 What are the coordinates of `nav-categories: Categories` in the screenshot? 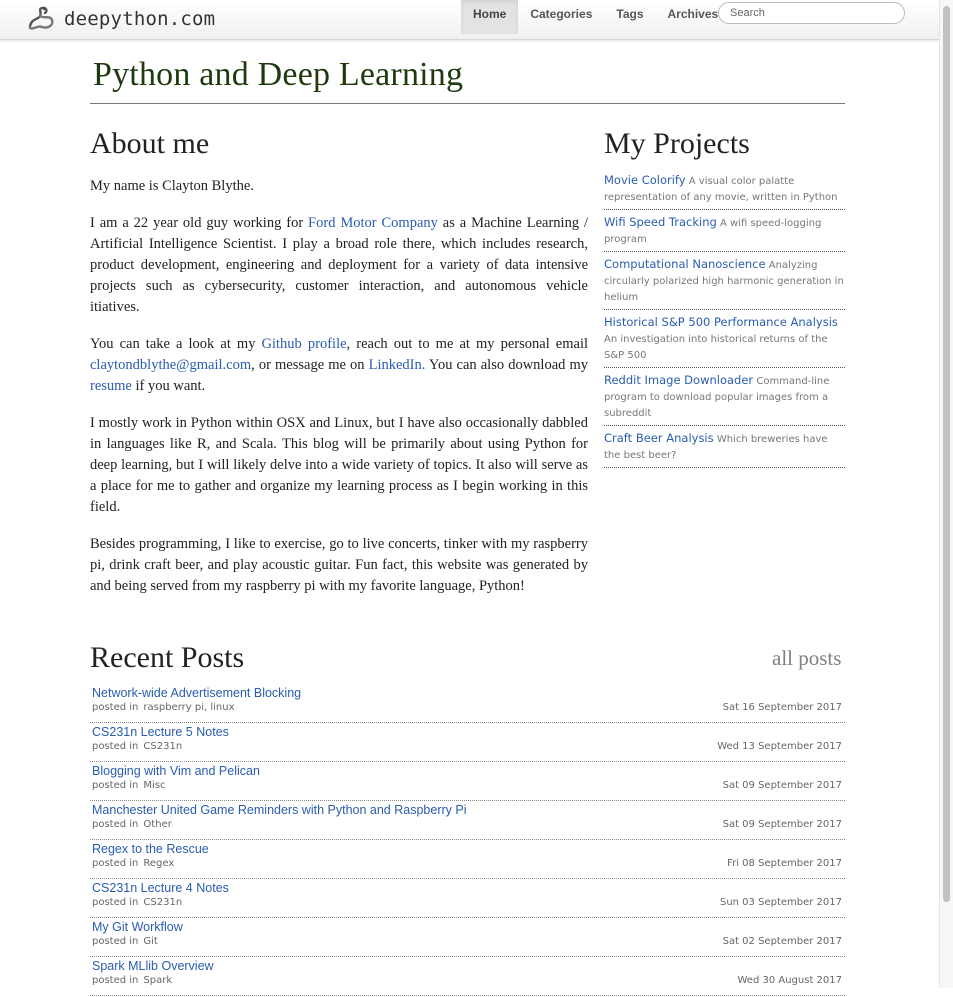 It's located at (561, 17).